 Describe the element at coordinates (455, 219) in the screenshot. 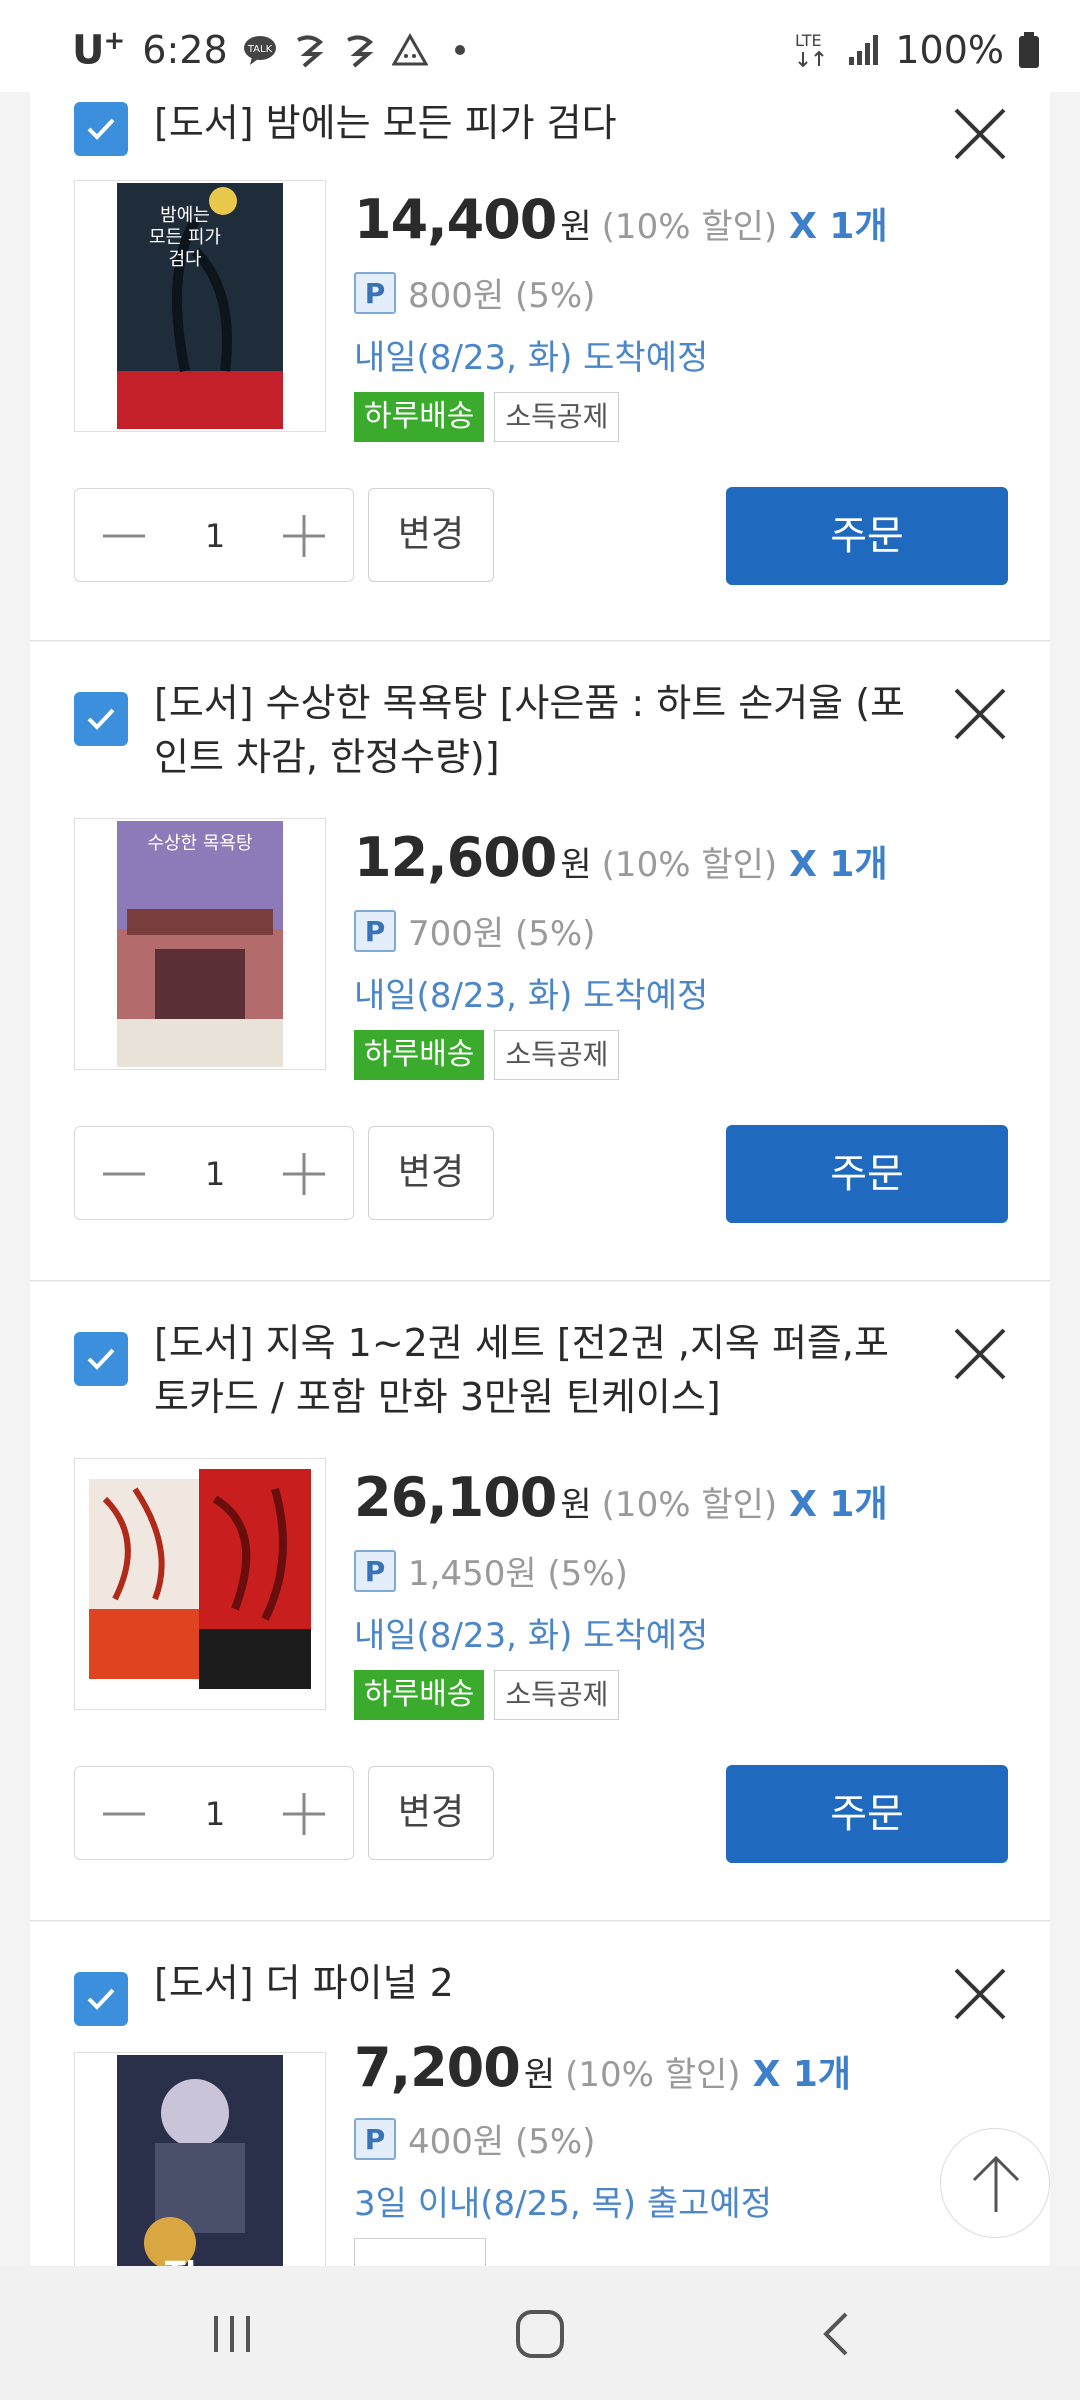

I see `item-price: 14,400` at that location.